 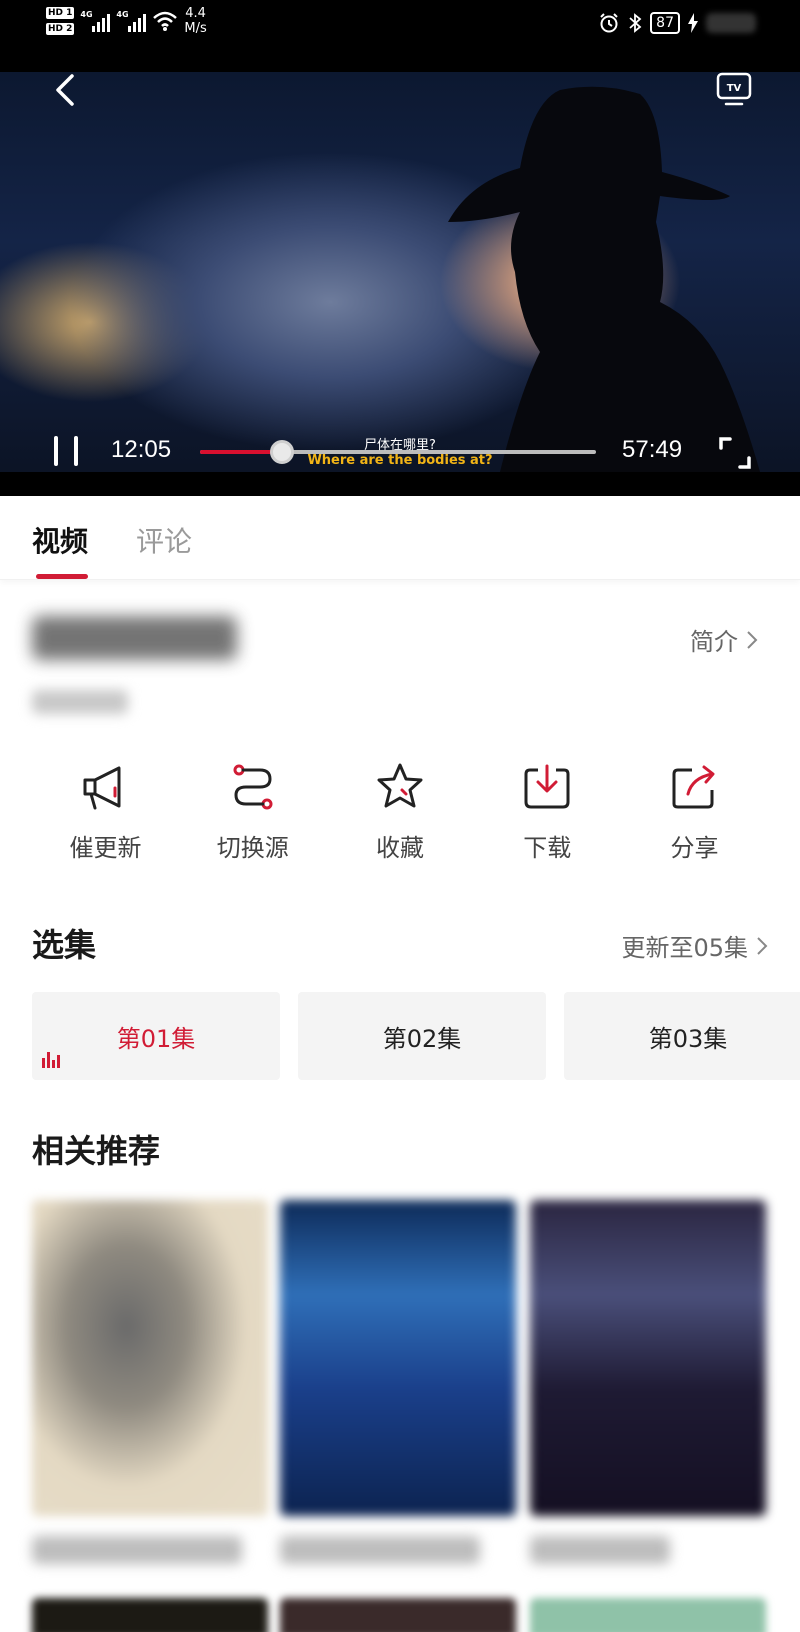 I want to click on episode-item-02: 第02集, so click(x=422, y=1036).